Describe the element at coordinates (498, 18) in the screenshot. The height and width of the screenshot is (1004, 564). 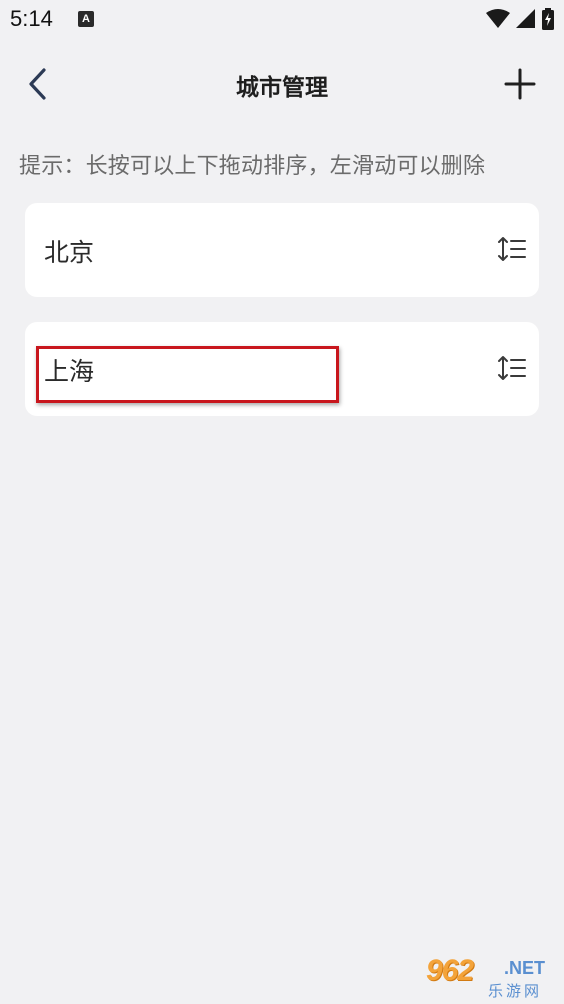
I see `wifi-icon` at that location.